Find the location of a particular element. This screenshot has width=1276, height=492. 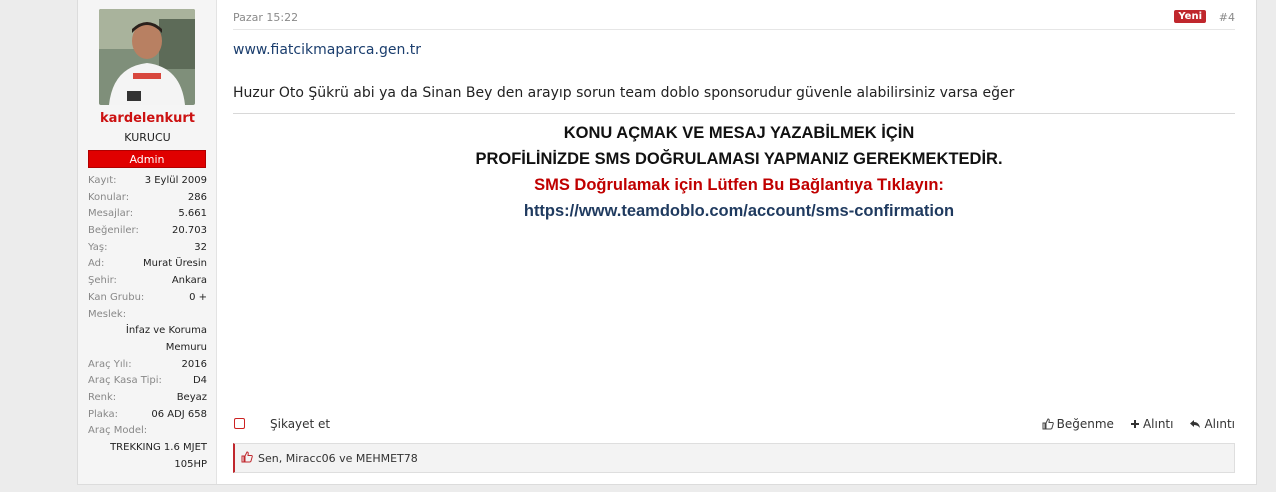

stat-value: 105HP is located at coordinates (190, 464).